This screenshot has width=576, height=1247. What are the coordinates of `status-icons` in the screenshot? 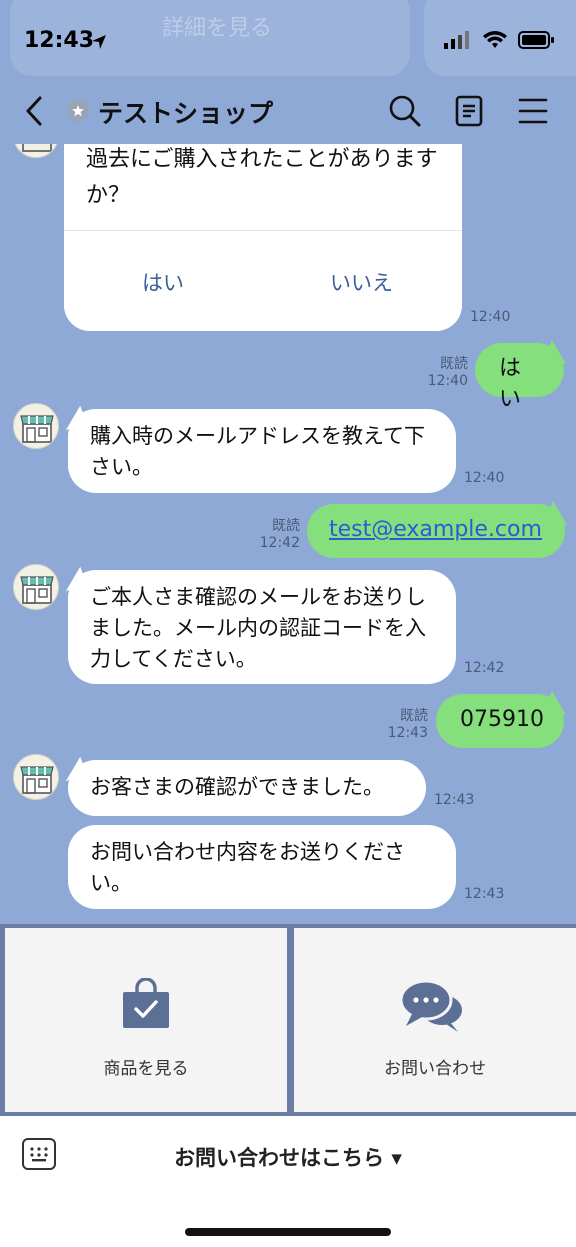 It's located at (499, 40).